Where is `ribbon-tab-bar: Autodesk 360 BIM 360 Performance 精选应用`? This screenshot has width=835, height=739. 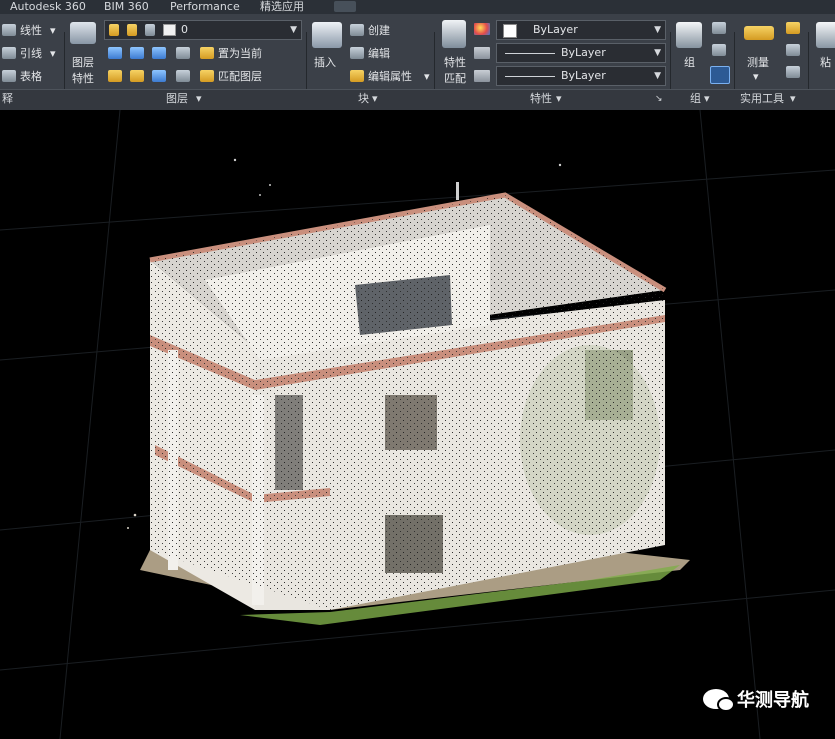
ribbon-tab-bar: Autodesk 360 BIM 360 Performance 精选应用 is located at coordinates (417, 7).